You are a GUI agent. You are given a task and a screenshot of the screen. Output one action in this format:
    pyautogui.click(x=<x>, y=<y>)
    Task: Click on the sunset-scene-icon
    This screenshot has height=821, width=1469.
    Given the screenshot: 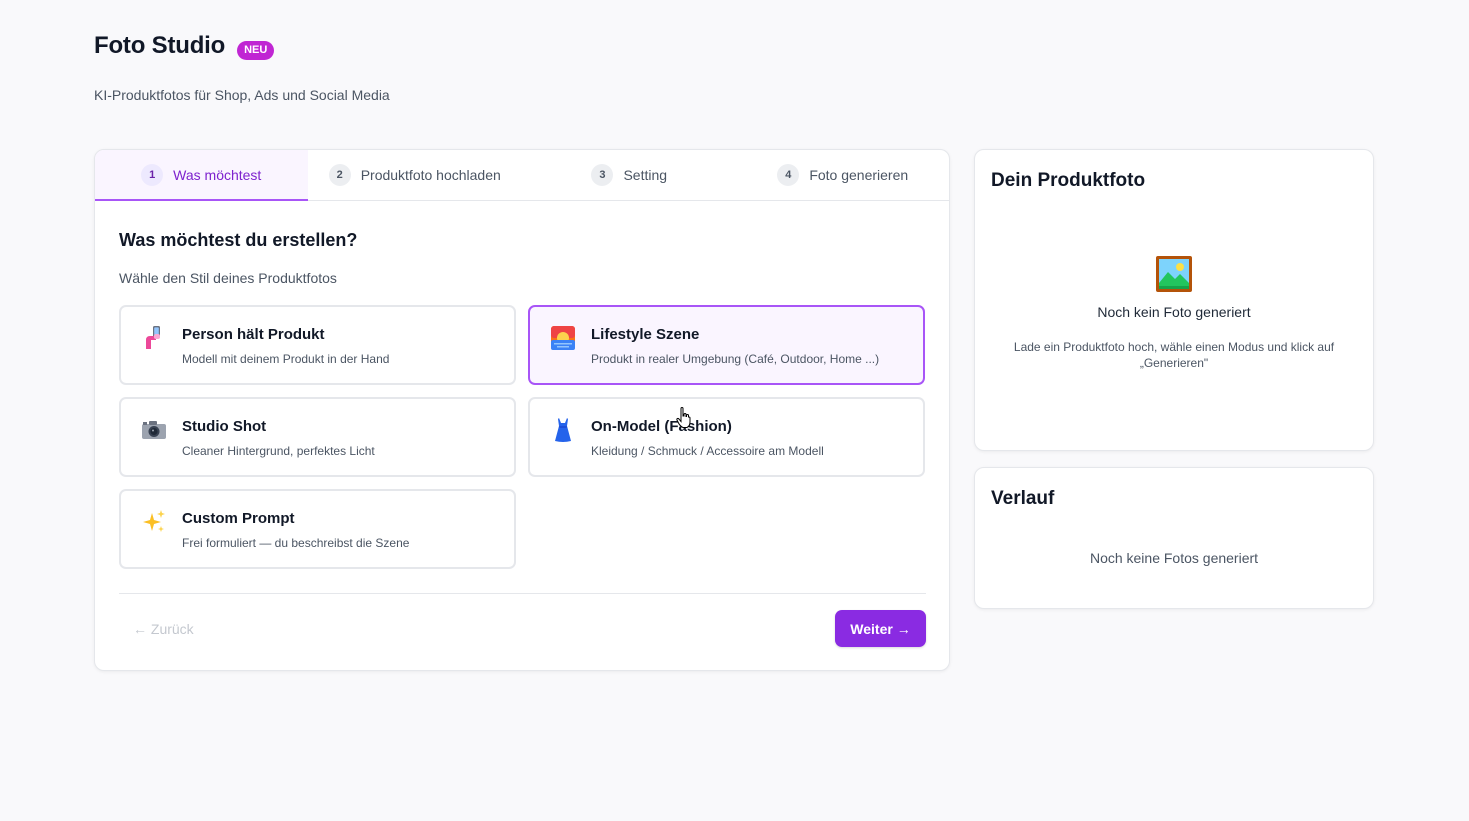 What is the action you would take?
    pyautogui.click(x=563, y=338)
    